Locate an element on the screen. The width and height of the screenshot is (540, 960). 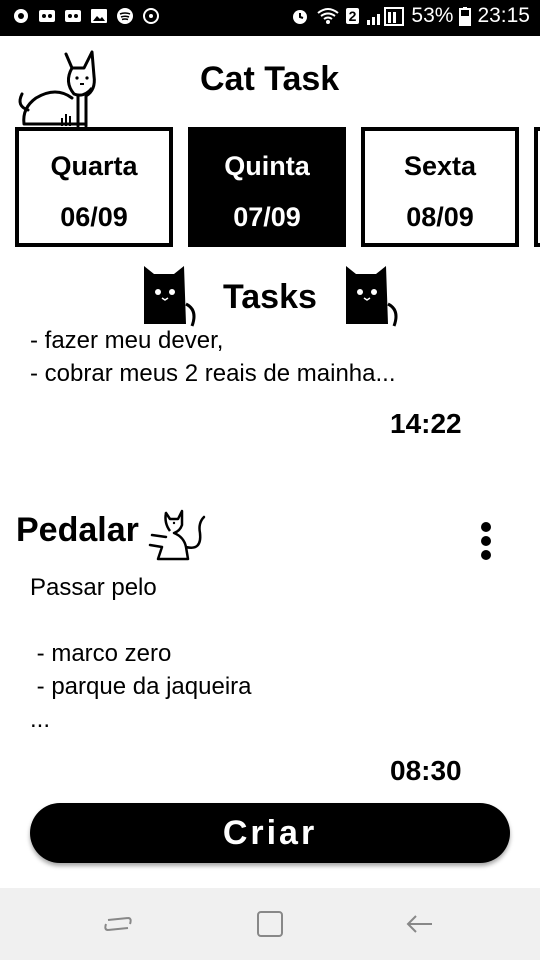
status-bar: 2 53% 23:15 is located at coordinates (270, 18).